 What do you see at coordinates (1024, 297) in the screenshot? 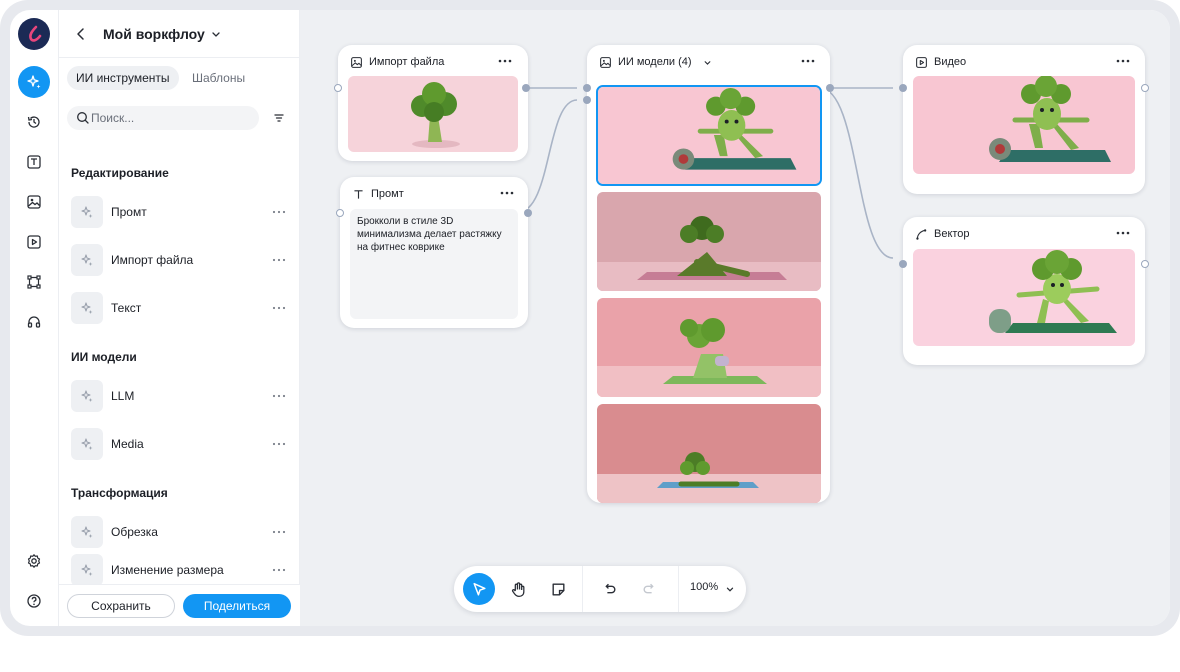
I see `vector-preview` at bounding box center [1024, 297].